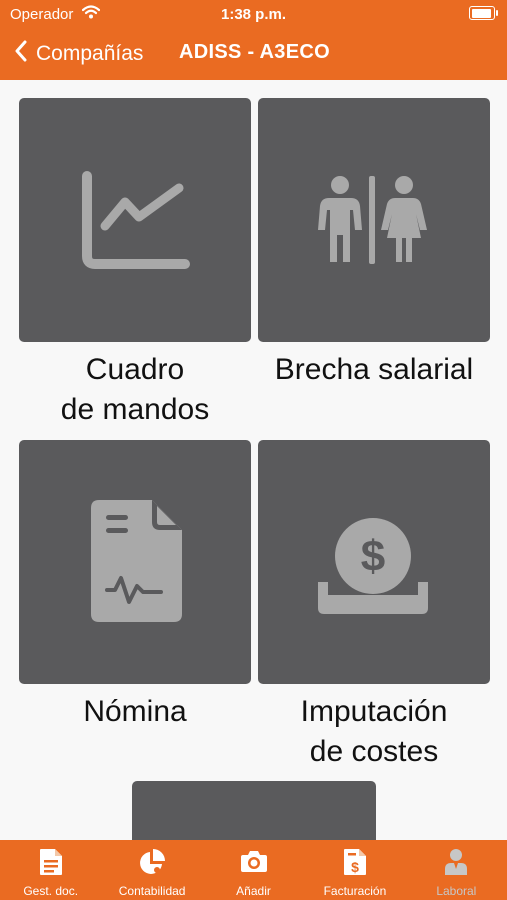  I want to click on navigation-bar: Compañías ADISS - A3ECO, so click(253, 53).